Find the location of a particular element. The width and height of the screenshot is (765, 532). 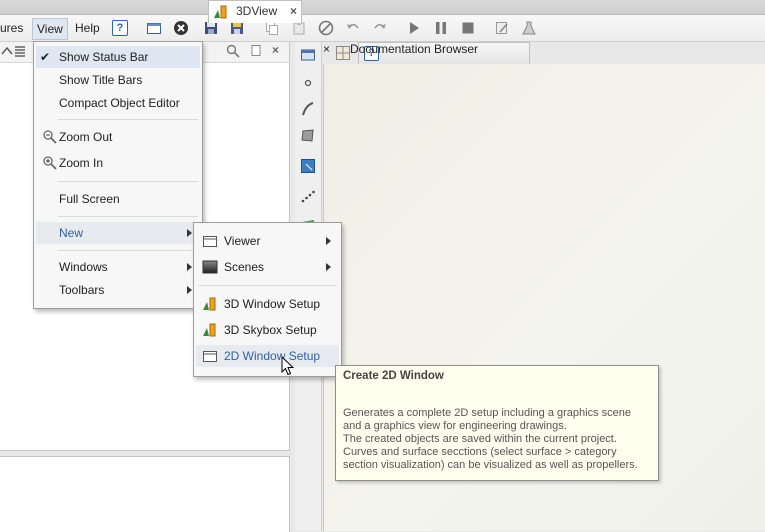

undo-icon is located at coordinates (353, 28).